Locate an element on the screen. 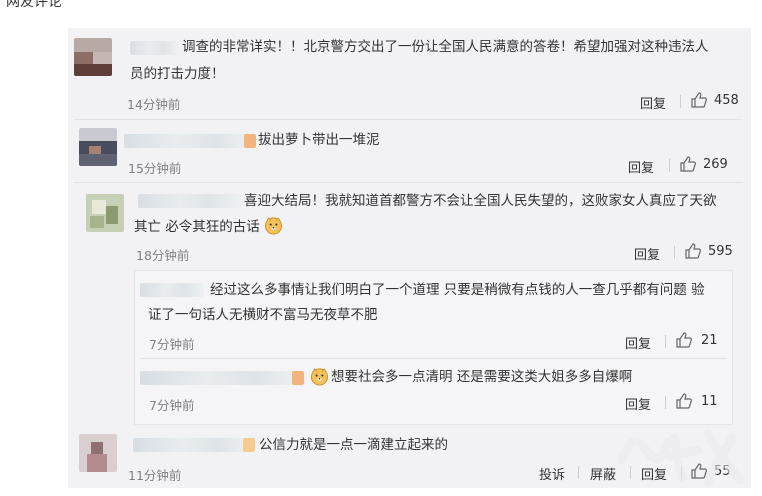 The image size is (762, 496). like-count: 458 is located at coordinates (726, 100).